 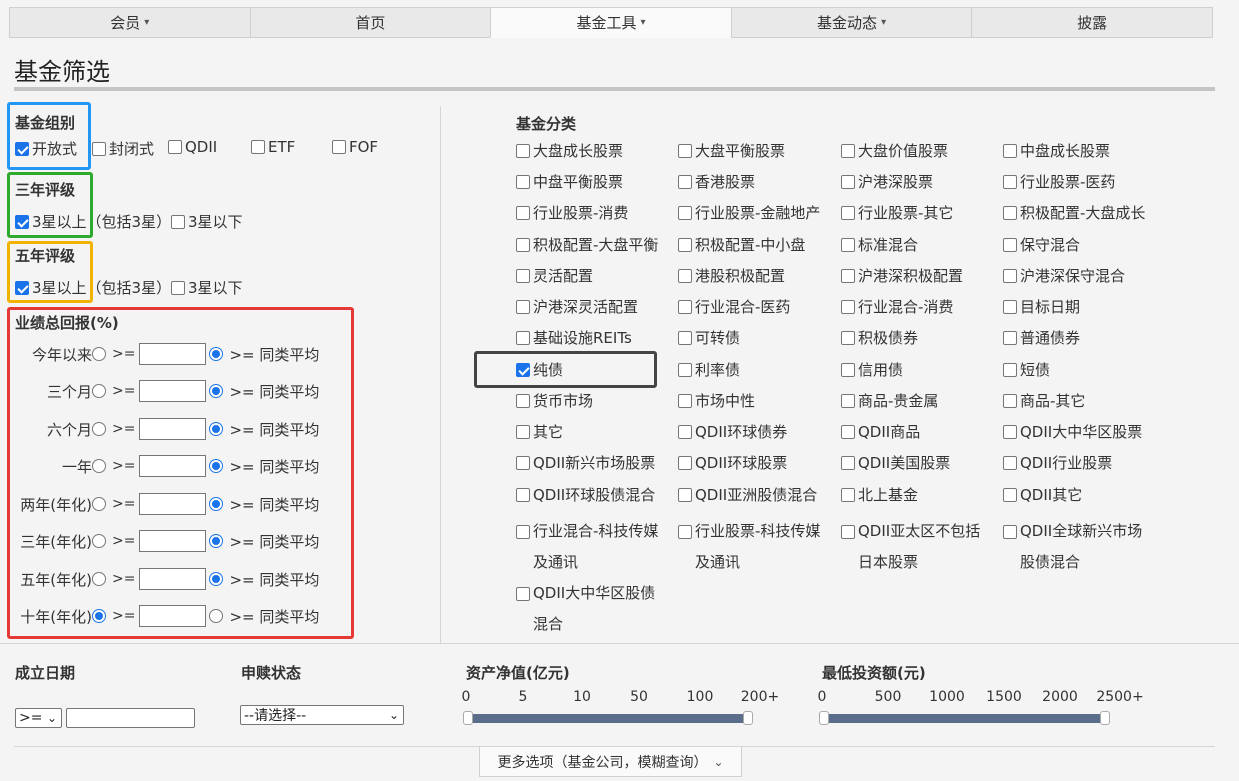 I want to click on inception-operator-select: >= ⌄, so click(x=38, y=718).